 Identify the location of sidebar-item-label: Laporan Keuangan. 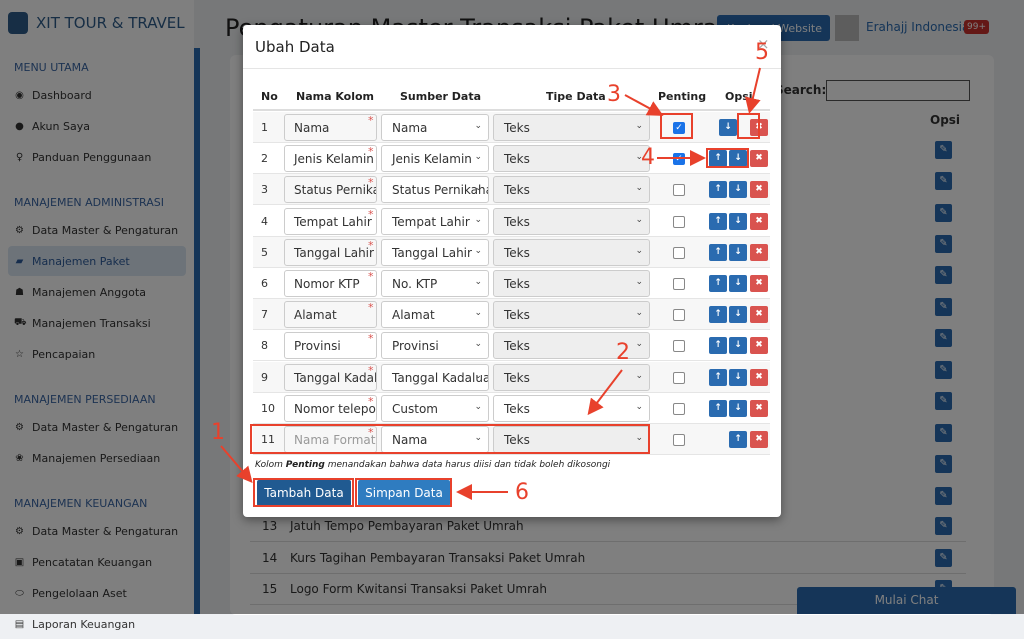
(84, 624).